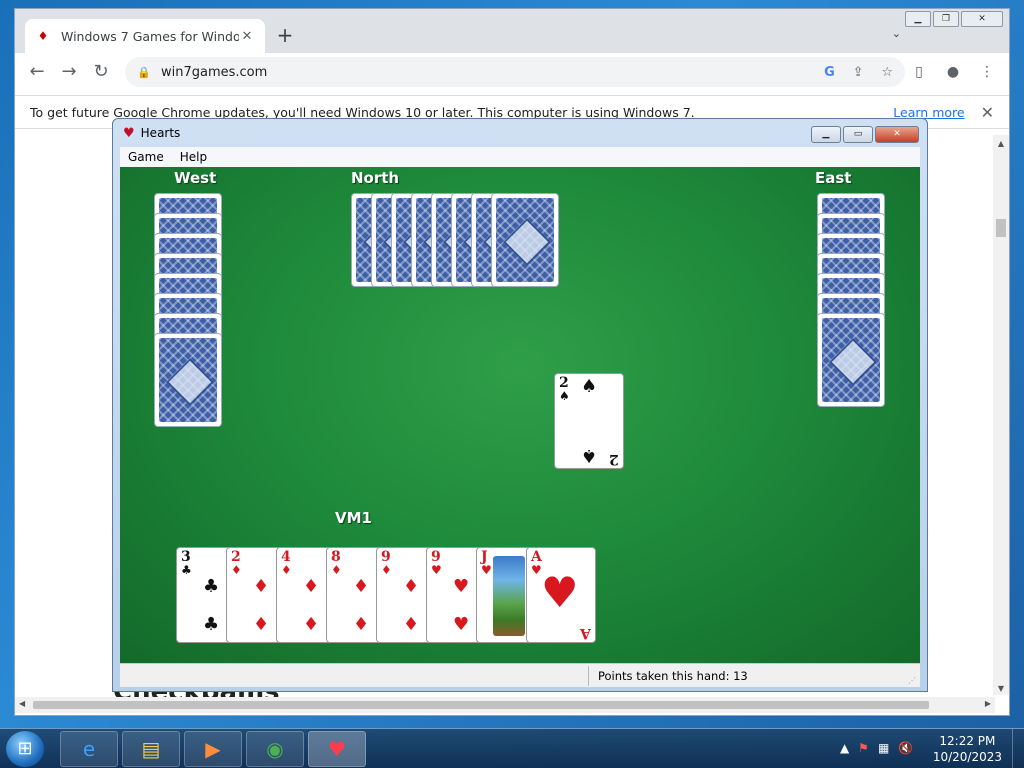 The height and width of the screenshot is (768, 1024). I want to click on scroll-up-icon: ▲, so click(1001, 143).